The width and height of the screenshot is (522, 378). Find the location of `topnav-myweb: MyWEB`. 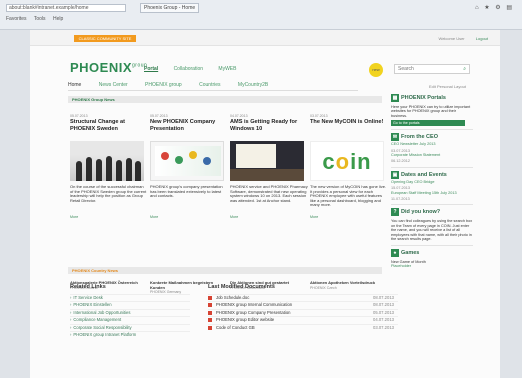

topnav-myweb: MyWEB is located at coordinates (227, 69).